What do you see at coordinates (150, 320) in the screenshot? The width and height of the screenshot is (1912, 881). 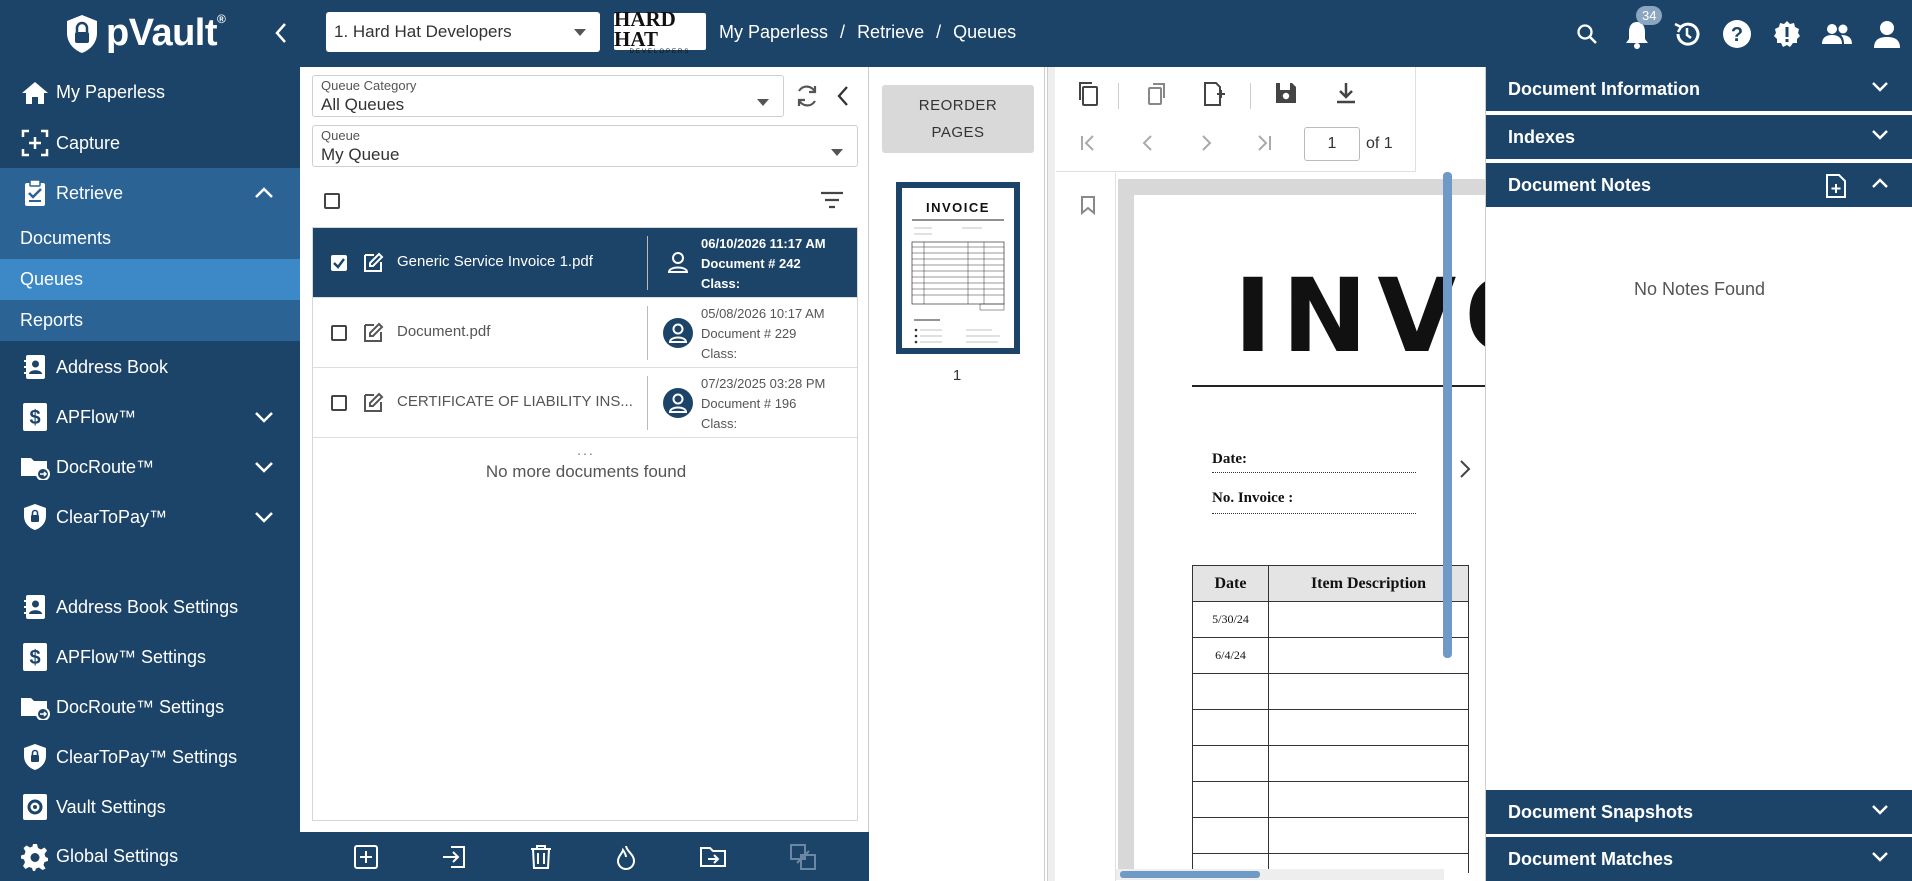 I see `sidebar-subitem-reports: Reports` at bounding box center [150, 320].